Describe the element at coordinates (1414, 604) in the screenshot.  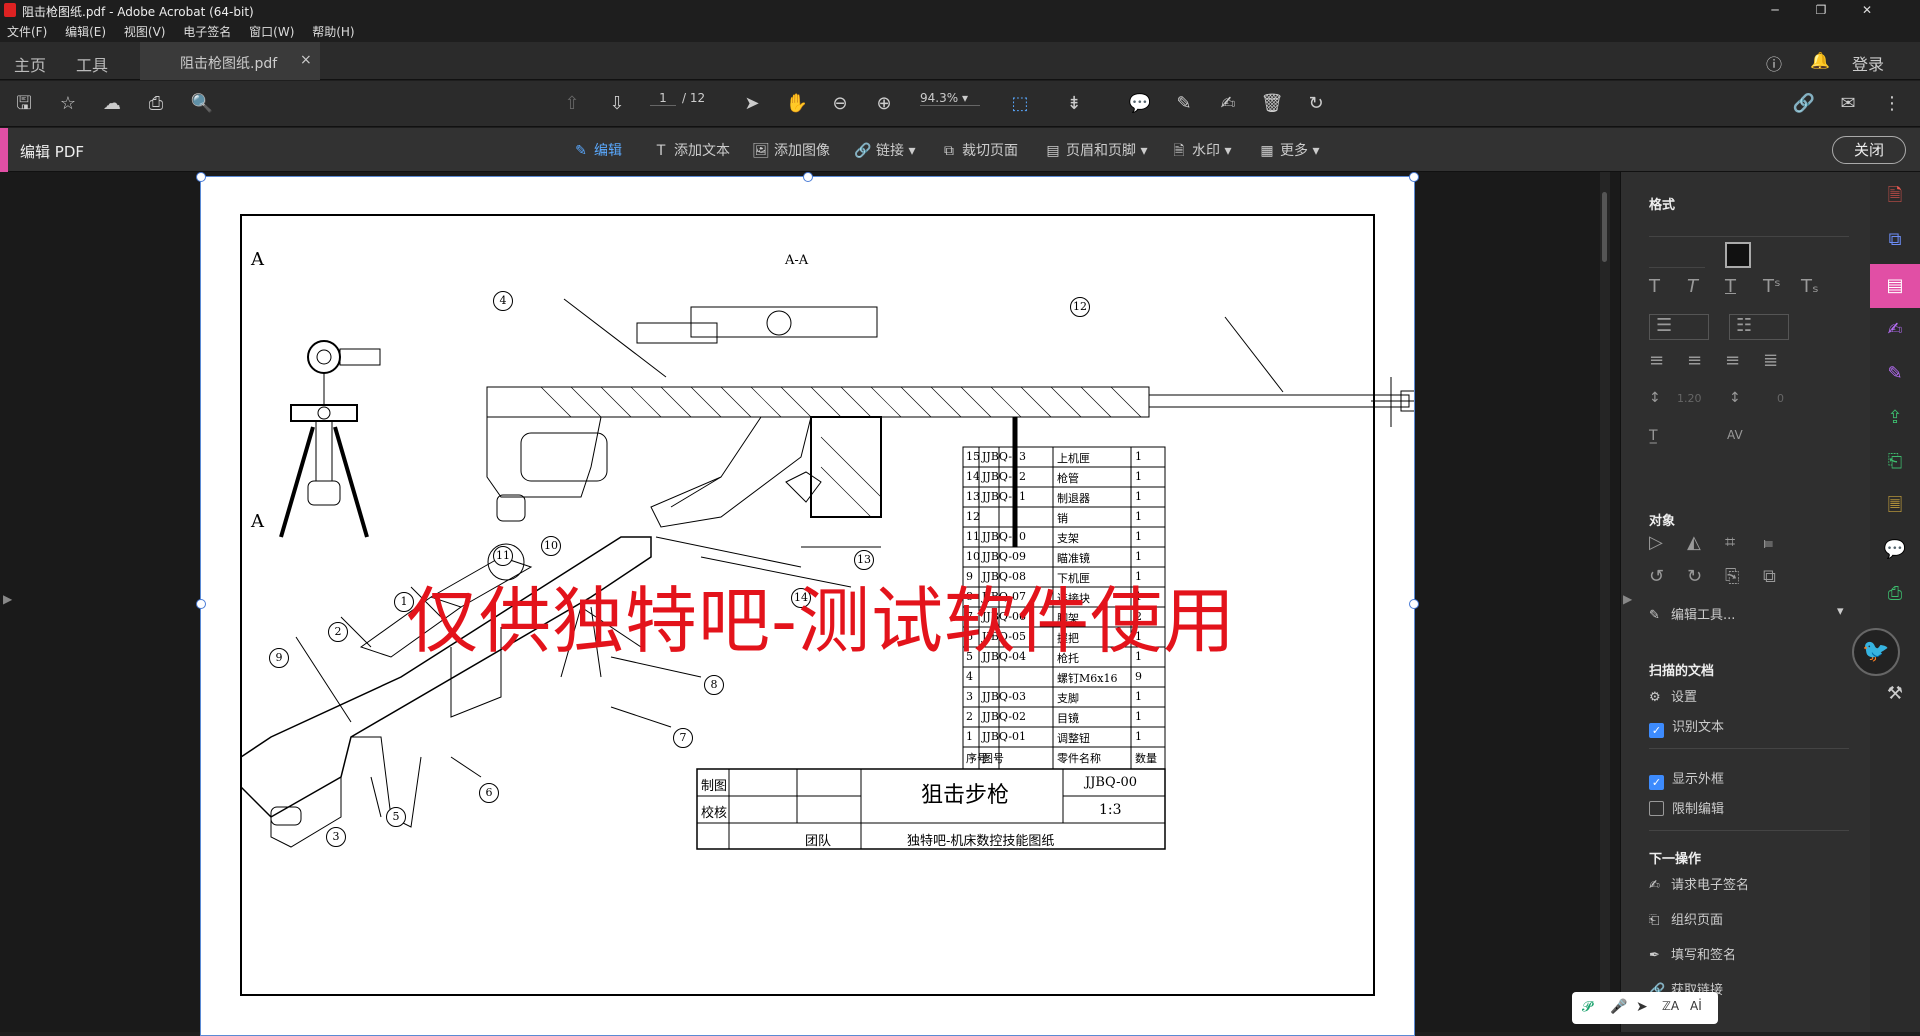
I see `resize-handle-right` at that location.